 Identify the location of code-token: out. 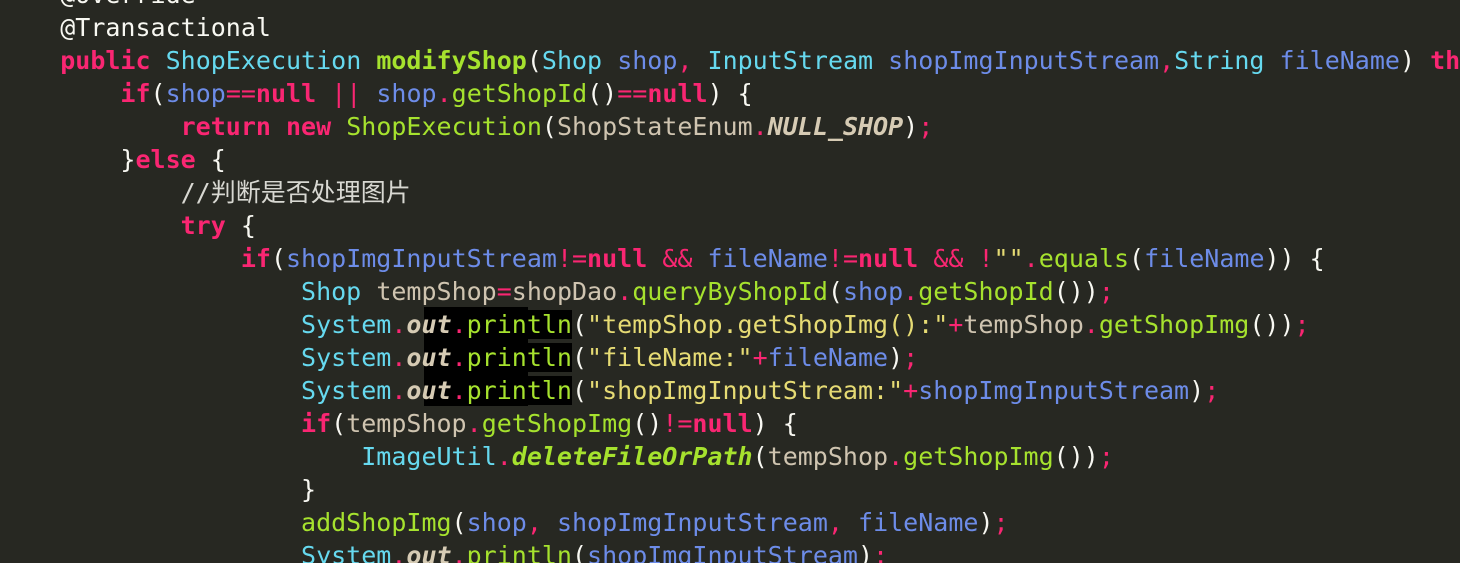
(429, 324).